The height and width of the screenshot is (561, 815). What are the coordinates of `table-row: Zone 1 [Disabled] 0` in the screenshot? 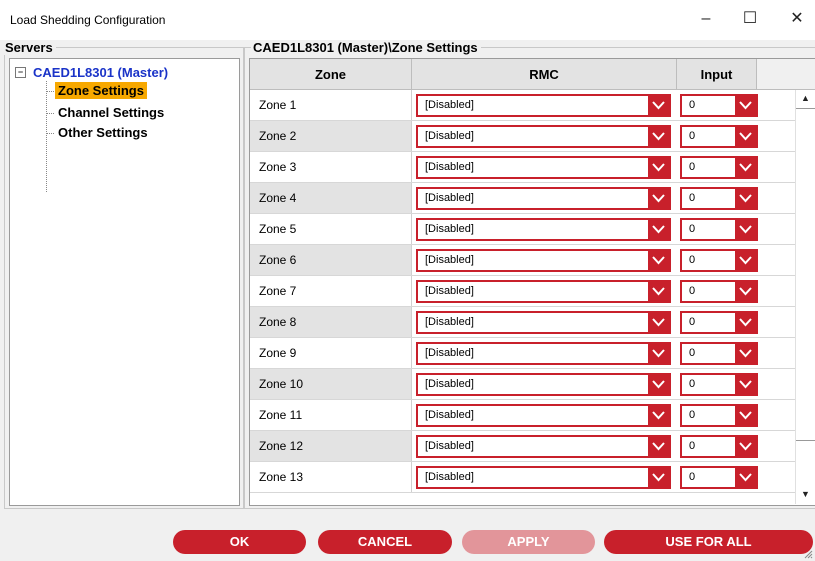 It's located at (522, 105).